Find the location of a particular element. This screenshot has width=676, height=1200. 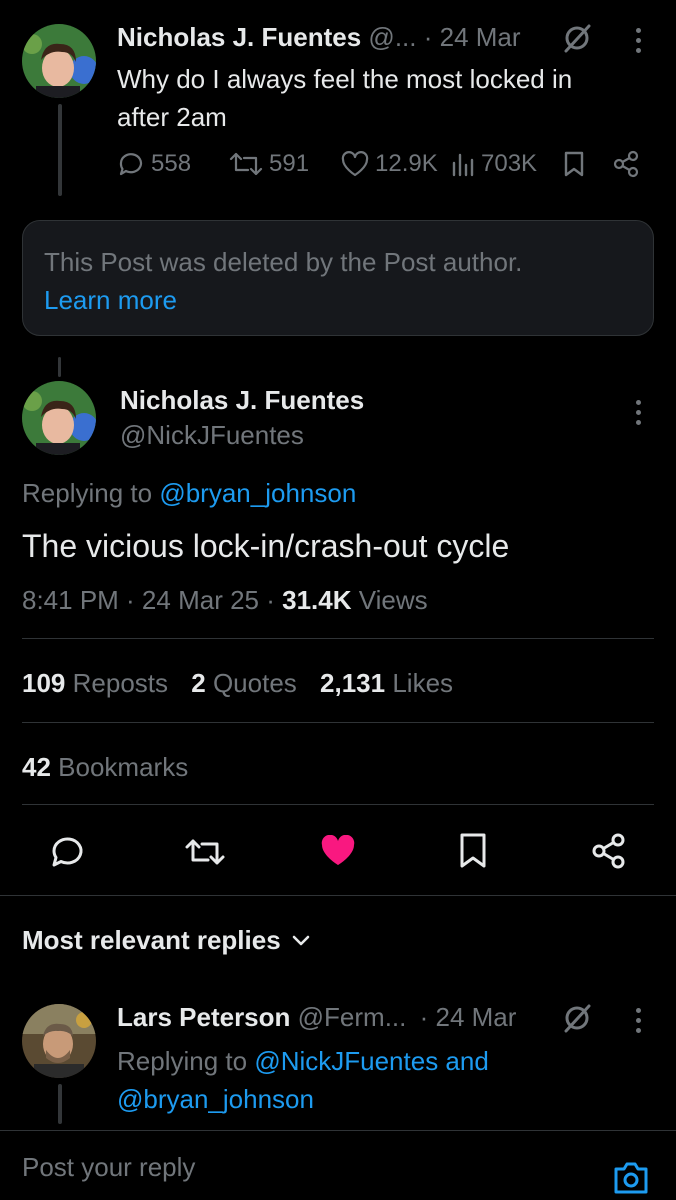

post-timestamp: 8:41 PM · 24 Mar 25 · is located at coordinates (148, 600).